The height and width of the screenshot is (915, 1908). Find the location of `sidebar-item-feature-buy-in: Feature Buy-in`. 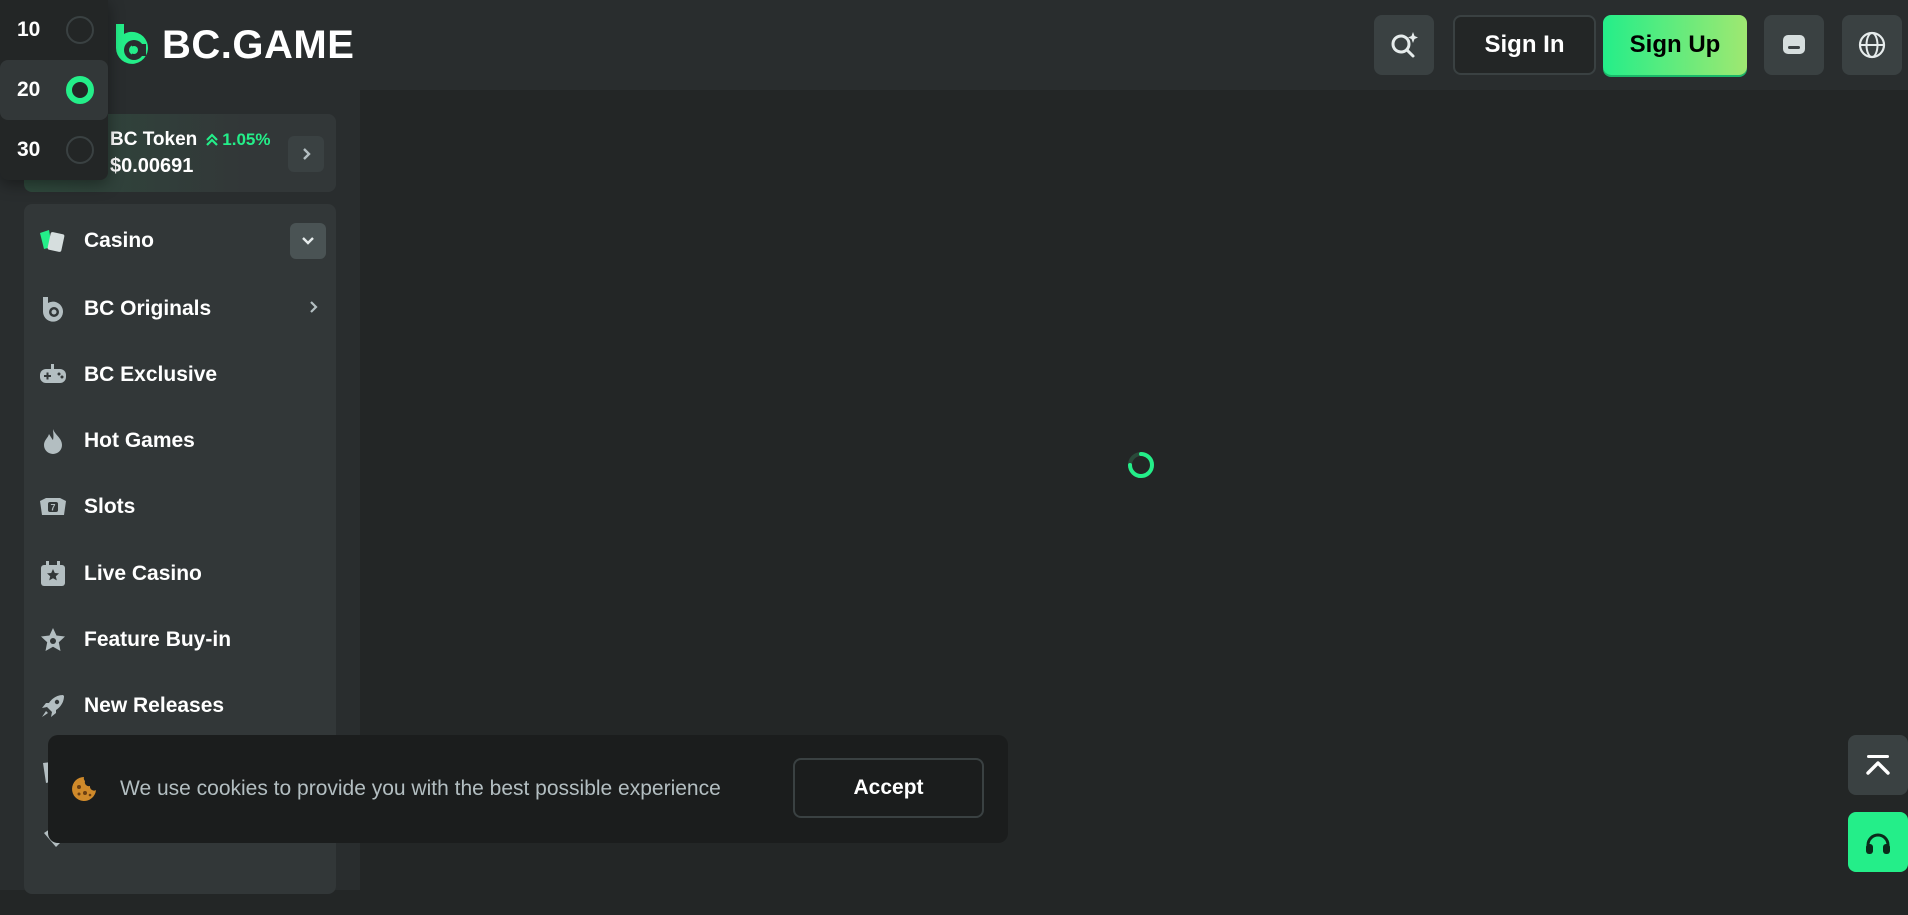

sidebar-item-feature-buy-in: Feature Buy-in is located at coordinates (180, 640).